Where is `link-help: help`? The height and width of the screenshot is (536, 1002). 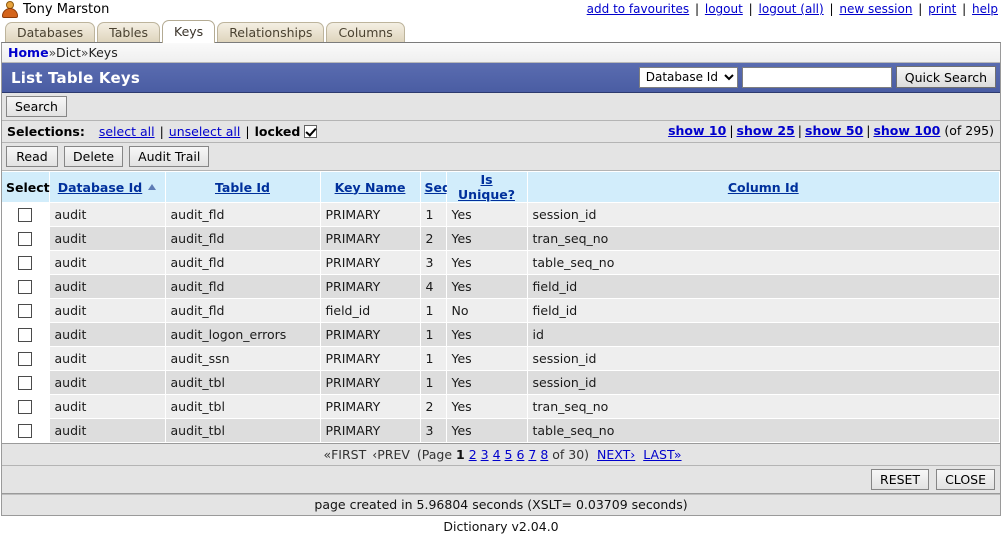 link-help: help is located at coordinates (985, 9).